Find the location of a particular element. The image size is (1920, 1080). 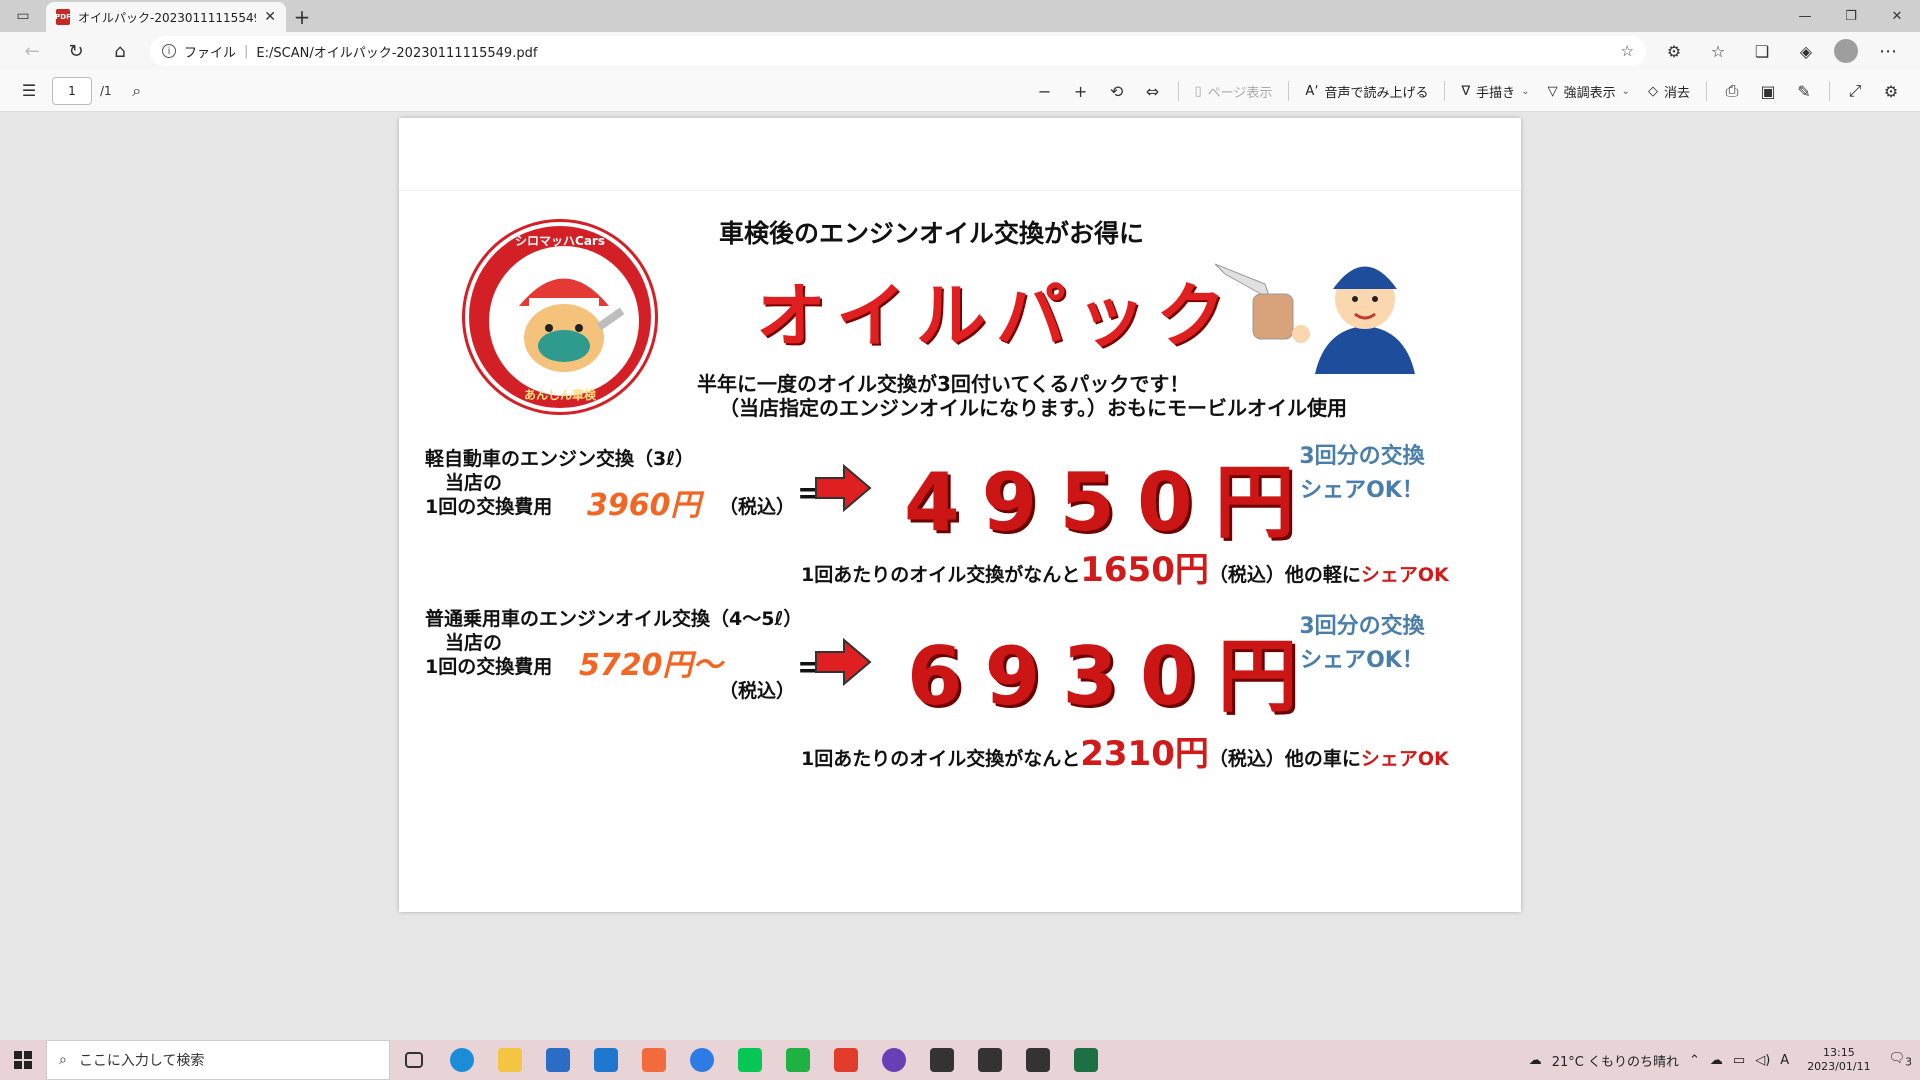

info-icon: i is located at coordinates (169, 51).